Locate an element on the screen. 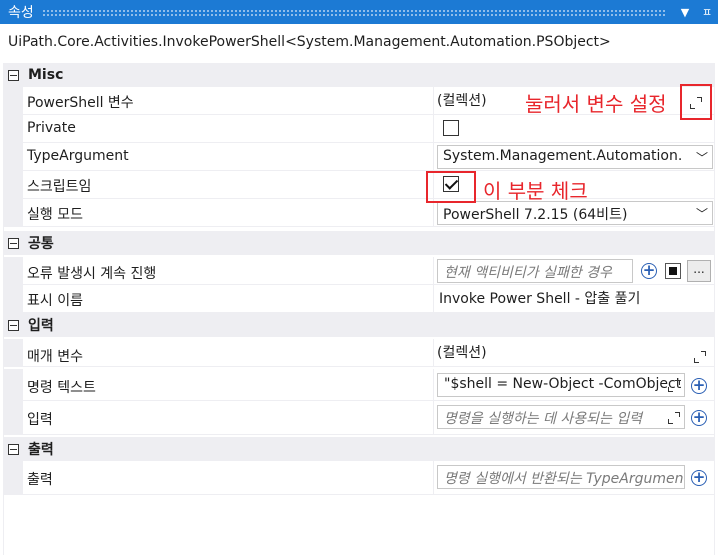  continue-on-error-input: 현재 액티비티가 실패한 경우 is located at coordinates (535, 271).